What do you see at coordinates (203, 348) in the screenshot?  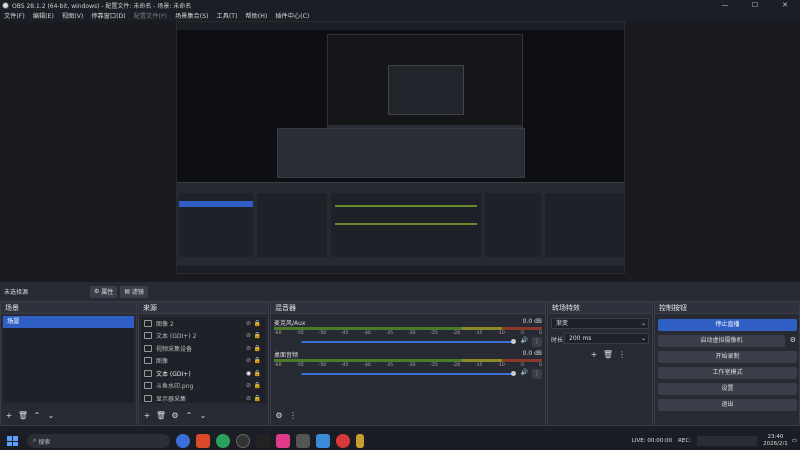 I see `source-row: 视频采集设备 ⊘ 🔒` at bounding box center [203, 348].